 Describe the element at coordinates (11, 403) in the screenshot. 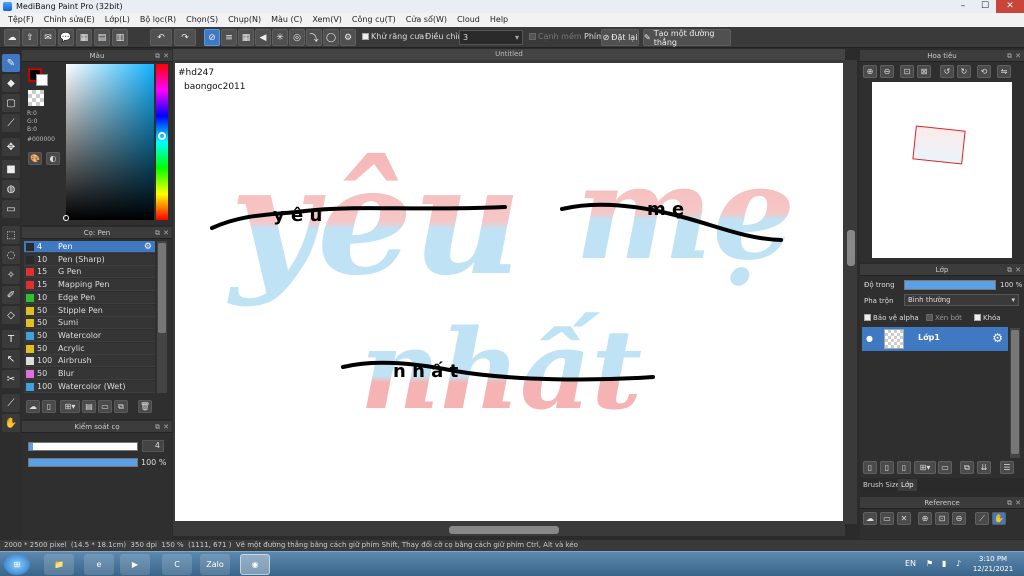

I see `eyedropper-tool-icon: ⟋` at that location.